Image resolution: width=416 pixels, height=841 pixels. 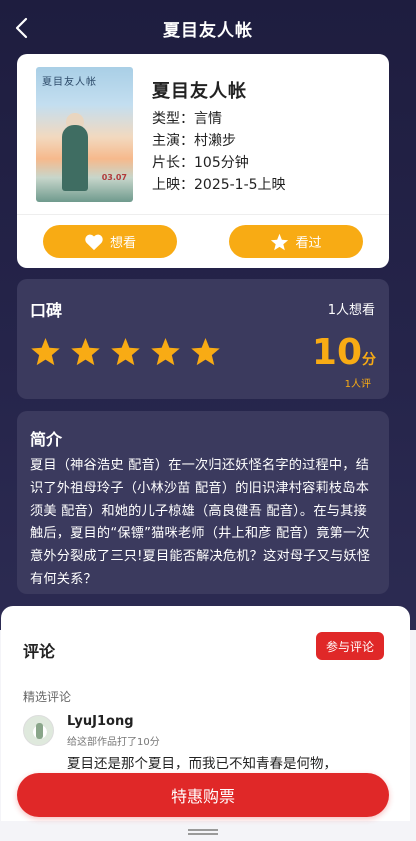 What do you see at coordinates (203, 795) in the screenshot?
I see `buy-ticket-button: 特惠购票` at bounding box center [203, 795].